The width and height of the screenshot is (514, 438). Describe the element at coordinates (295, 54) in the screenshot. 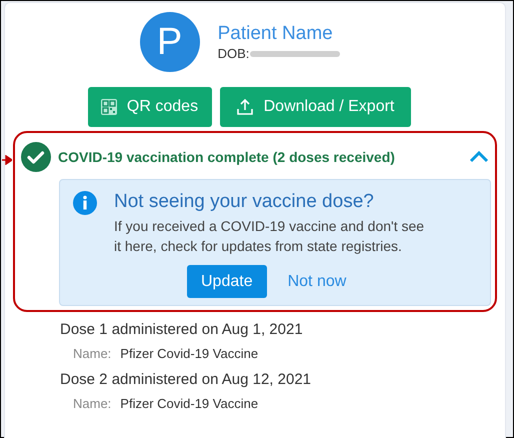

I see `redacted-value-icon` at that location.